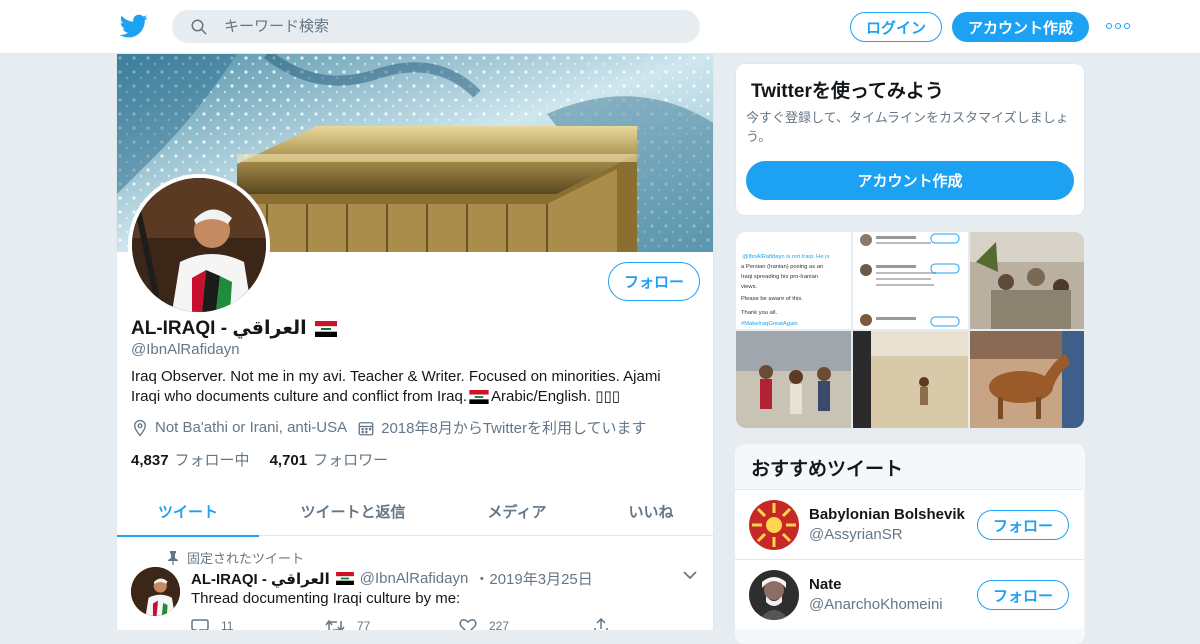 This screenshot has width=1200, height=644. What do you see at coordinates (1023, 595) in the screenshot?
I see `suggested-user-2-follow-button: フォロー` at bounding box center [1023, 595].